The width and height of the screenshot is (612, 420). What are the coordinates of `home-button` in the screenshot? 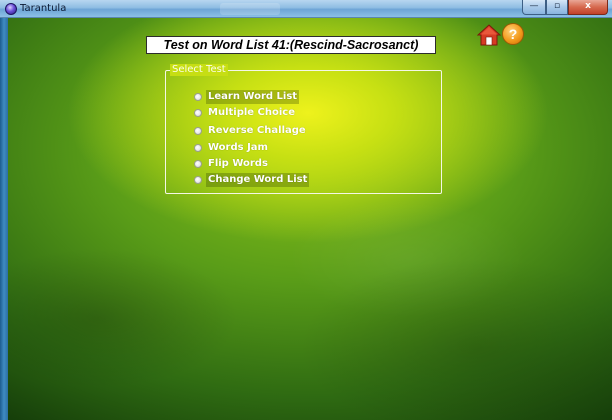 It's located at (489, 35).